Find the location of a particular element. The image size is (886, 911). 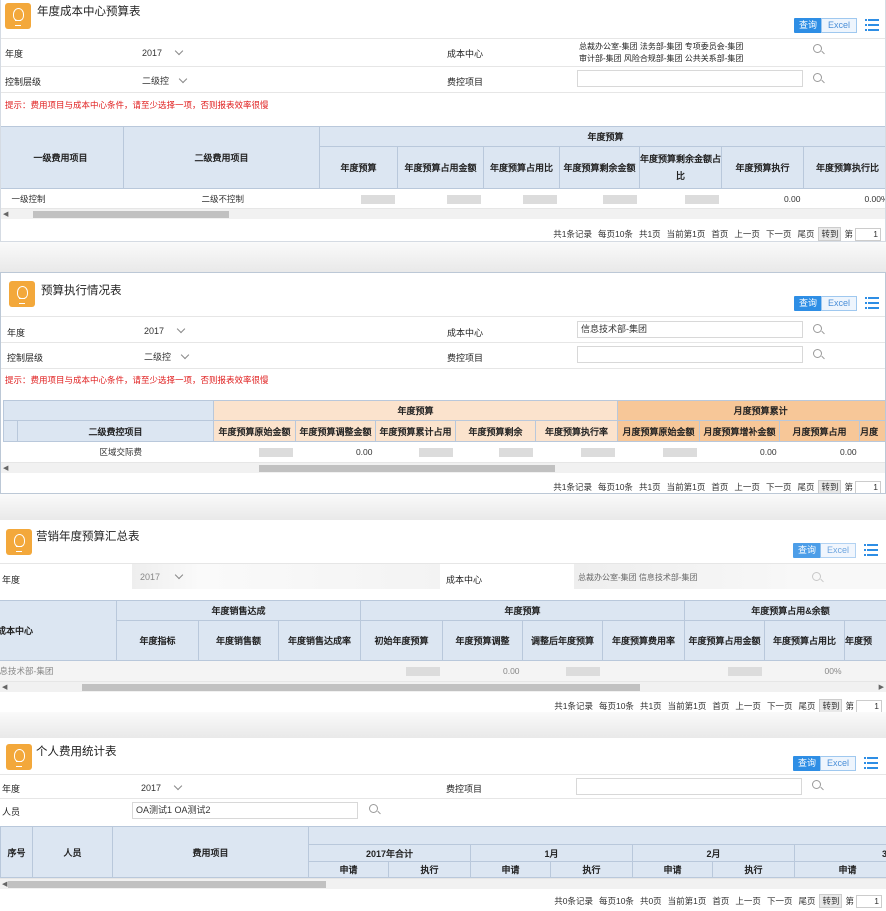

group-header-annual-budget: 年度预算 is located at coordinates (523, 610).